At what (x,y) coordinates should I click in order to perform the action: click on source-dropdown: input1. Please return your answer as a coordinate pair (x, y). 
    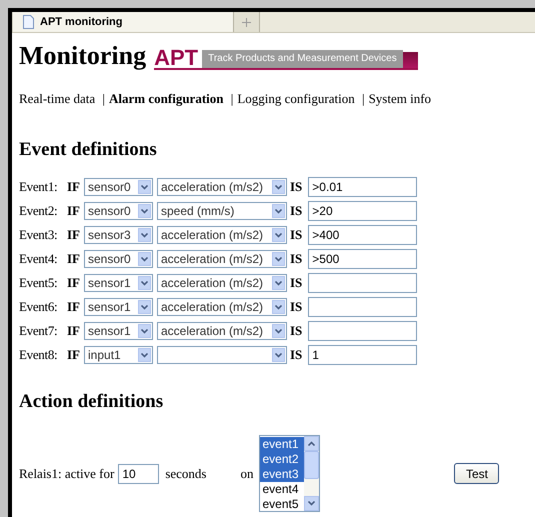
    Looking at the image, I should click on (118, 355).